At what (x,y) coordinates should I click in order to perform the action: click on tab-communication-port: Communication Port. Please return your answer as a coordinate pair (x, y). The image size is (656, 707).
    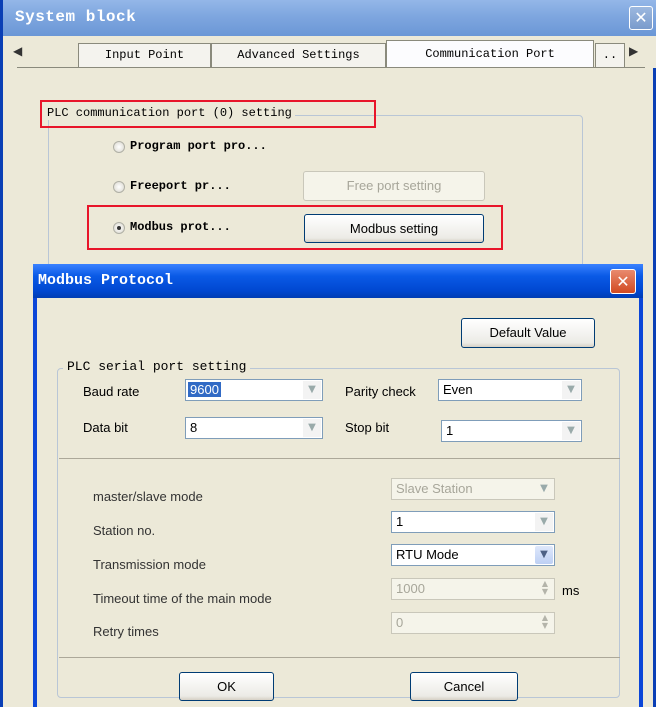
    Looking at the image, I should click on (490, 54).